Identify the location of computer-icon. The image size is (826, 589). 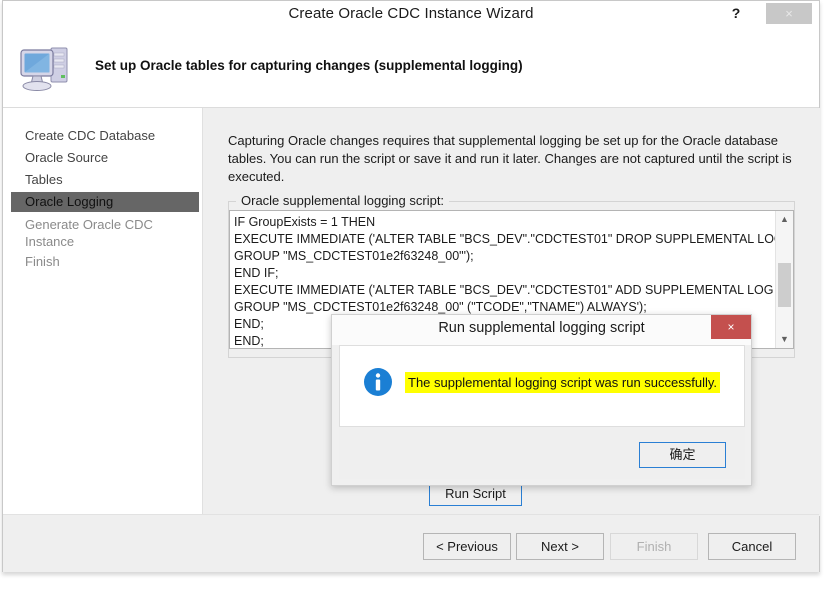
(46, 68).